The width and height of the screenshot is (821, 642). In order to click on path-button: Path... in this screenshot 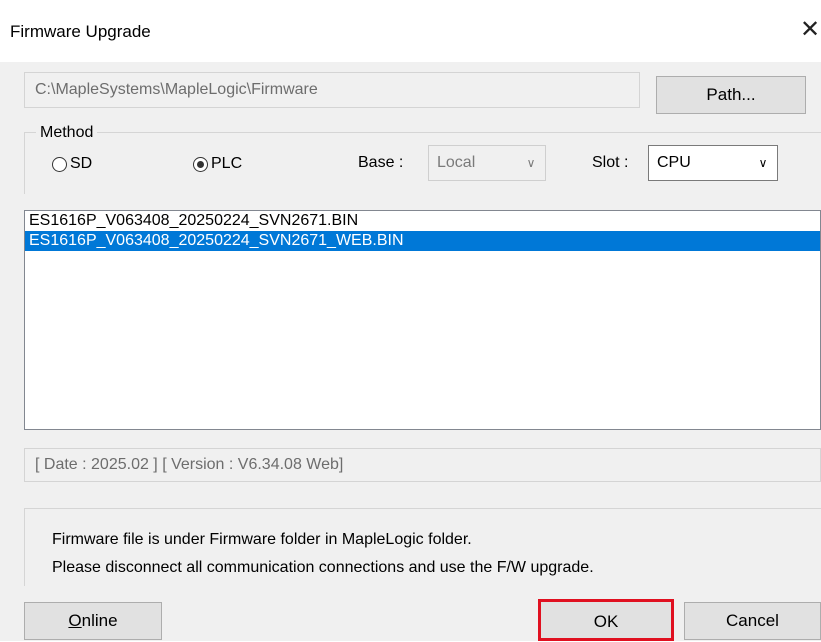, I will do `click(731, 95)`.